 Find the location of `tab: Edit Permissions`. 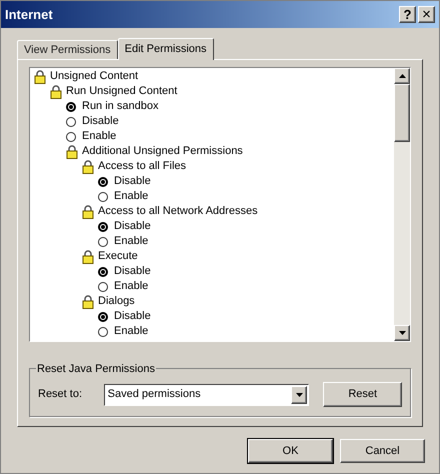

tab: Edit Permissions is located at coordinates (166, 49).